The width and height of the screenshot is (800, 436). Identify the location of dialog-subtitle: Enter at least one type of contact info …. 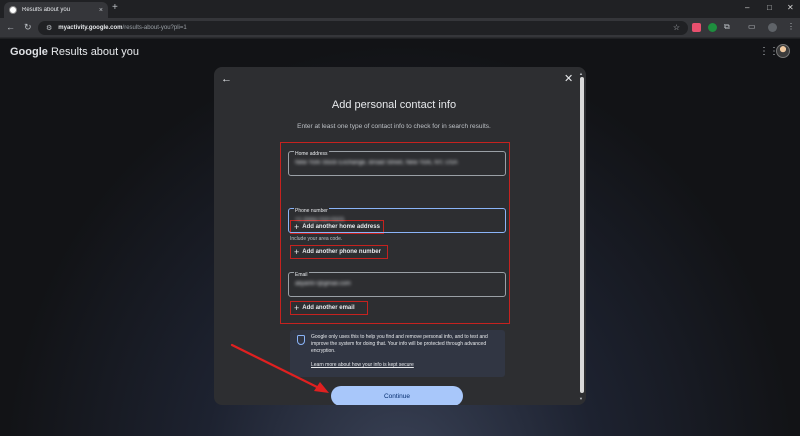
(394, 126).